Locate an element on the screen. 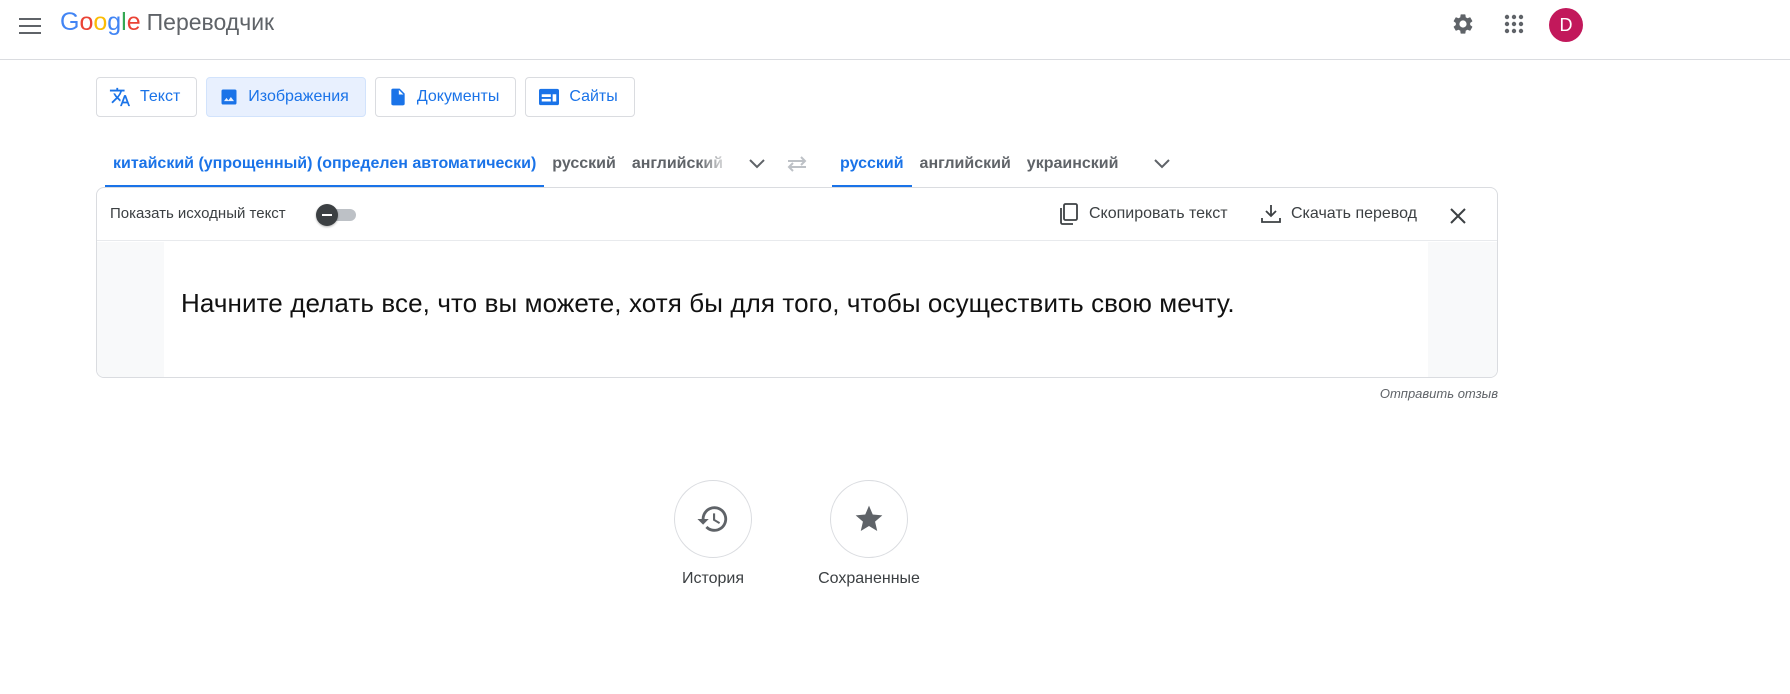 The image size is (1790, 694). google-translate-logo: Google Переводчик is located at coordinates (167, 22).